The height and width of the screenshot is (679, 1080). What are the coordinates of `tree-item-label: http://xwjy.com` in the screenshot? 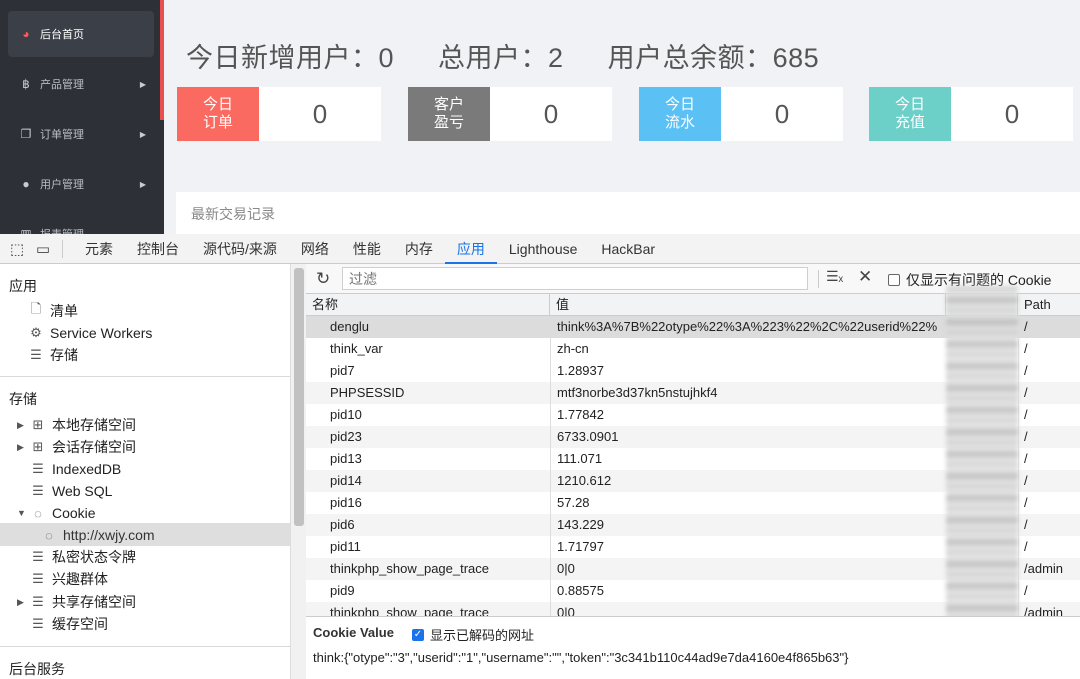 It's located at (109, 535).